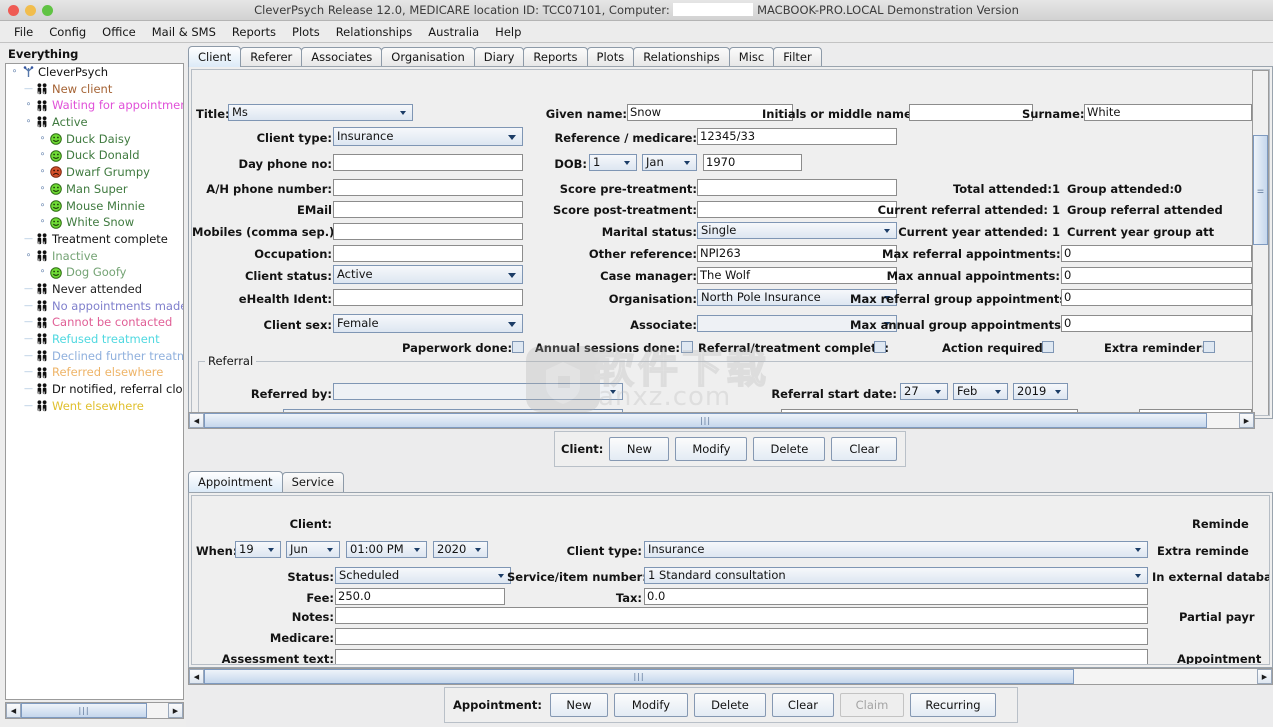  What do you see at coordinates (94, 372) in the screenshot?
I see `tree-item: — Referred elsewhere` at bounding box center [94, 372].